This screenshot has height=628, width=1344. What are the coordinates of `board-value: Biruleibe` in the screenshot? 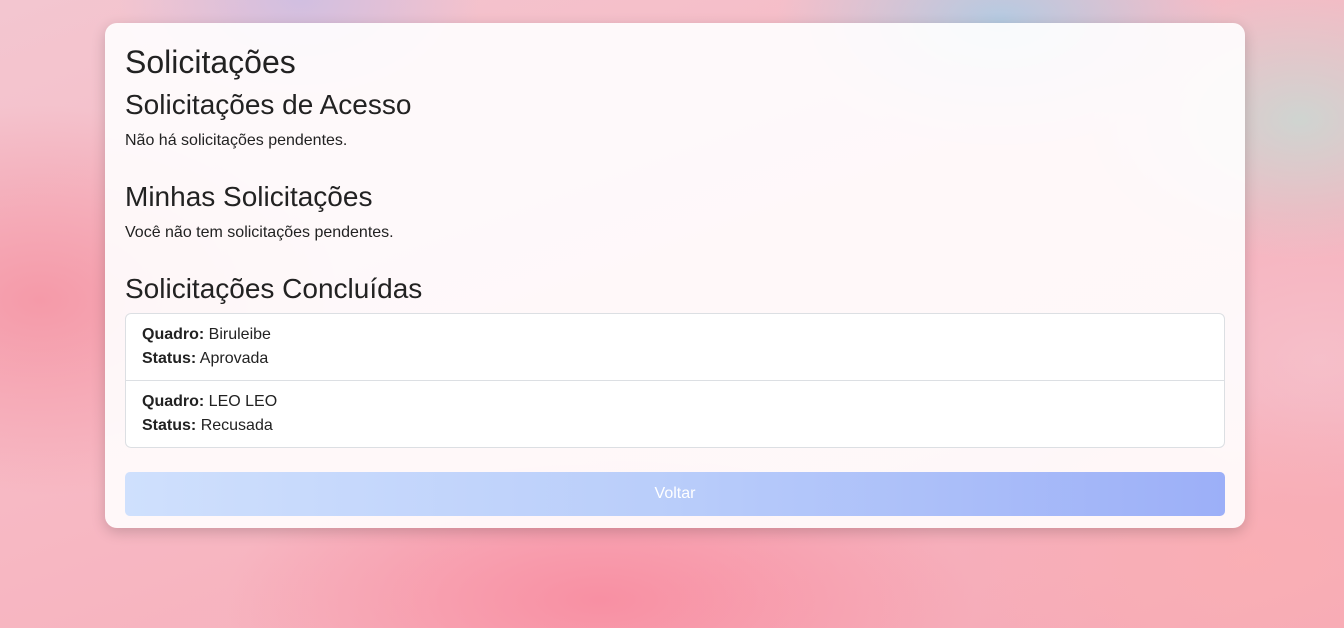 It's located at (239, 334).